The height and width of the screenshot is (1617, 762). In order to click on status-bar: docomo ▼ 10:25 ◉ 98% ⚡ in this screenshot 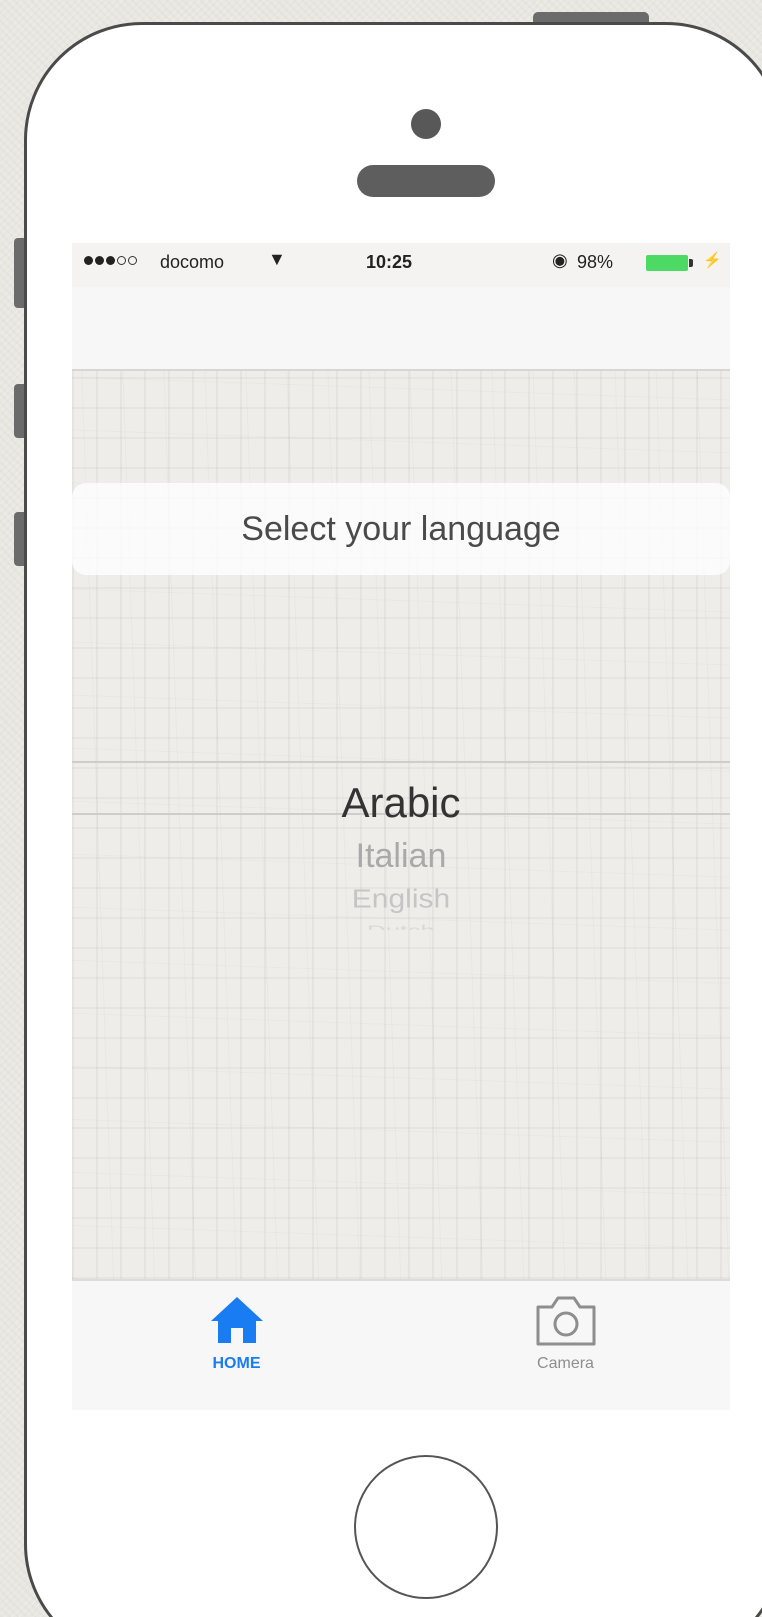, I will do `click(401, 265)`.